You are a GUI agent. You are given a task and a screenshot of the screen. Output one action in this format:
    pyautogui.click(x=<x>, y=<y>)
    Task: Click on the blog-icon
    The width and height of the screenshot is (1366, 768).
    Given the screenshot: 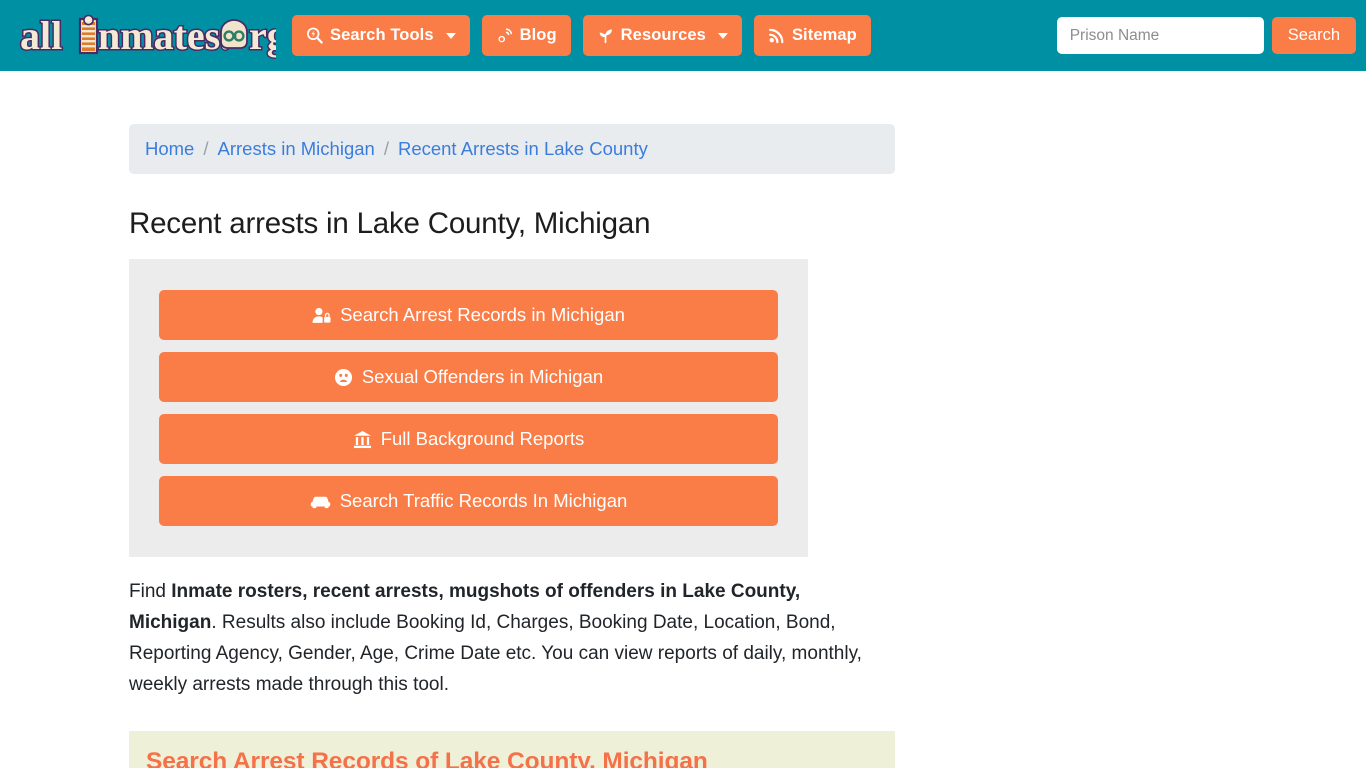 What is the action you would take?
    pyautogui.click(x=504, y=35)
    